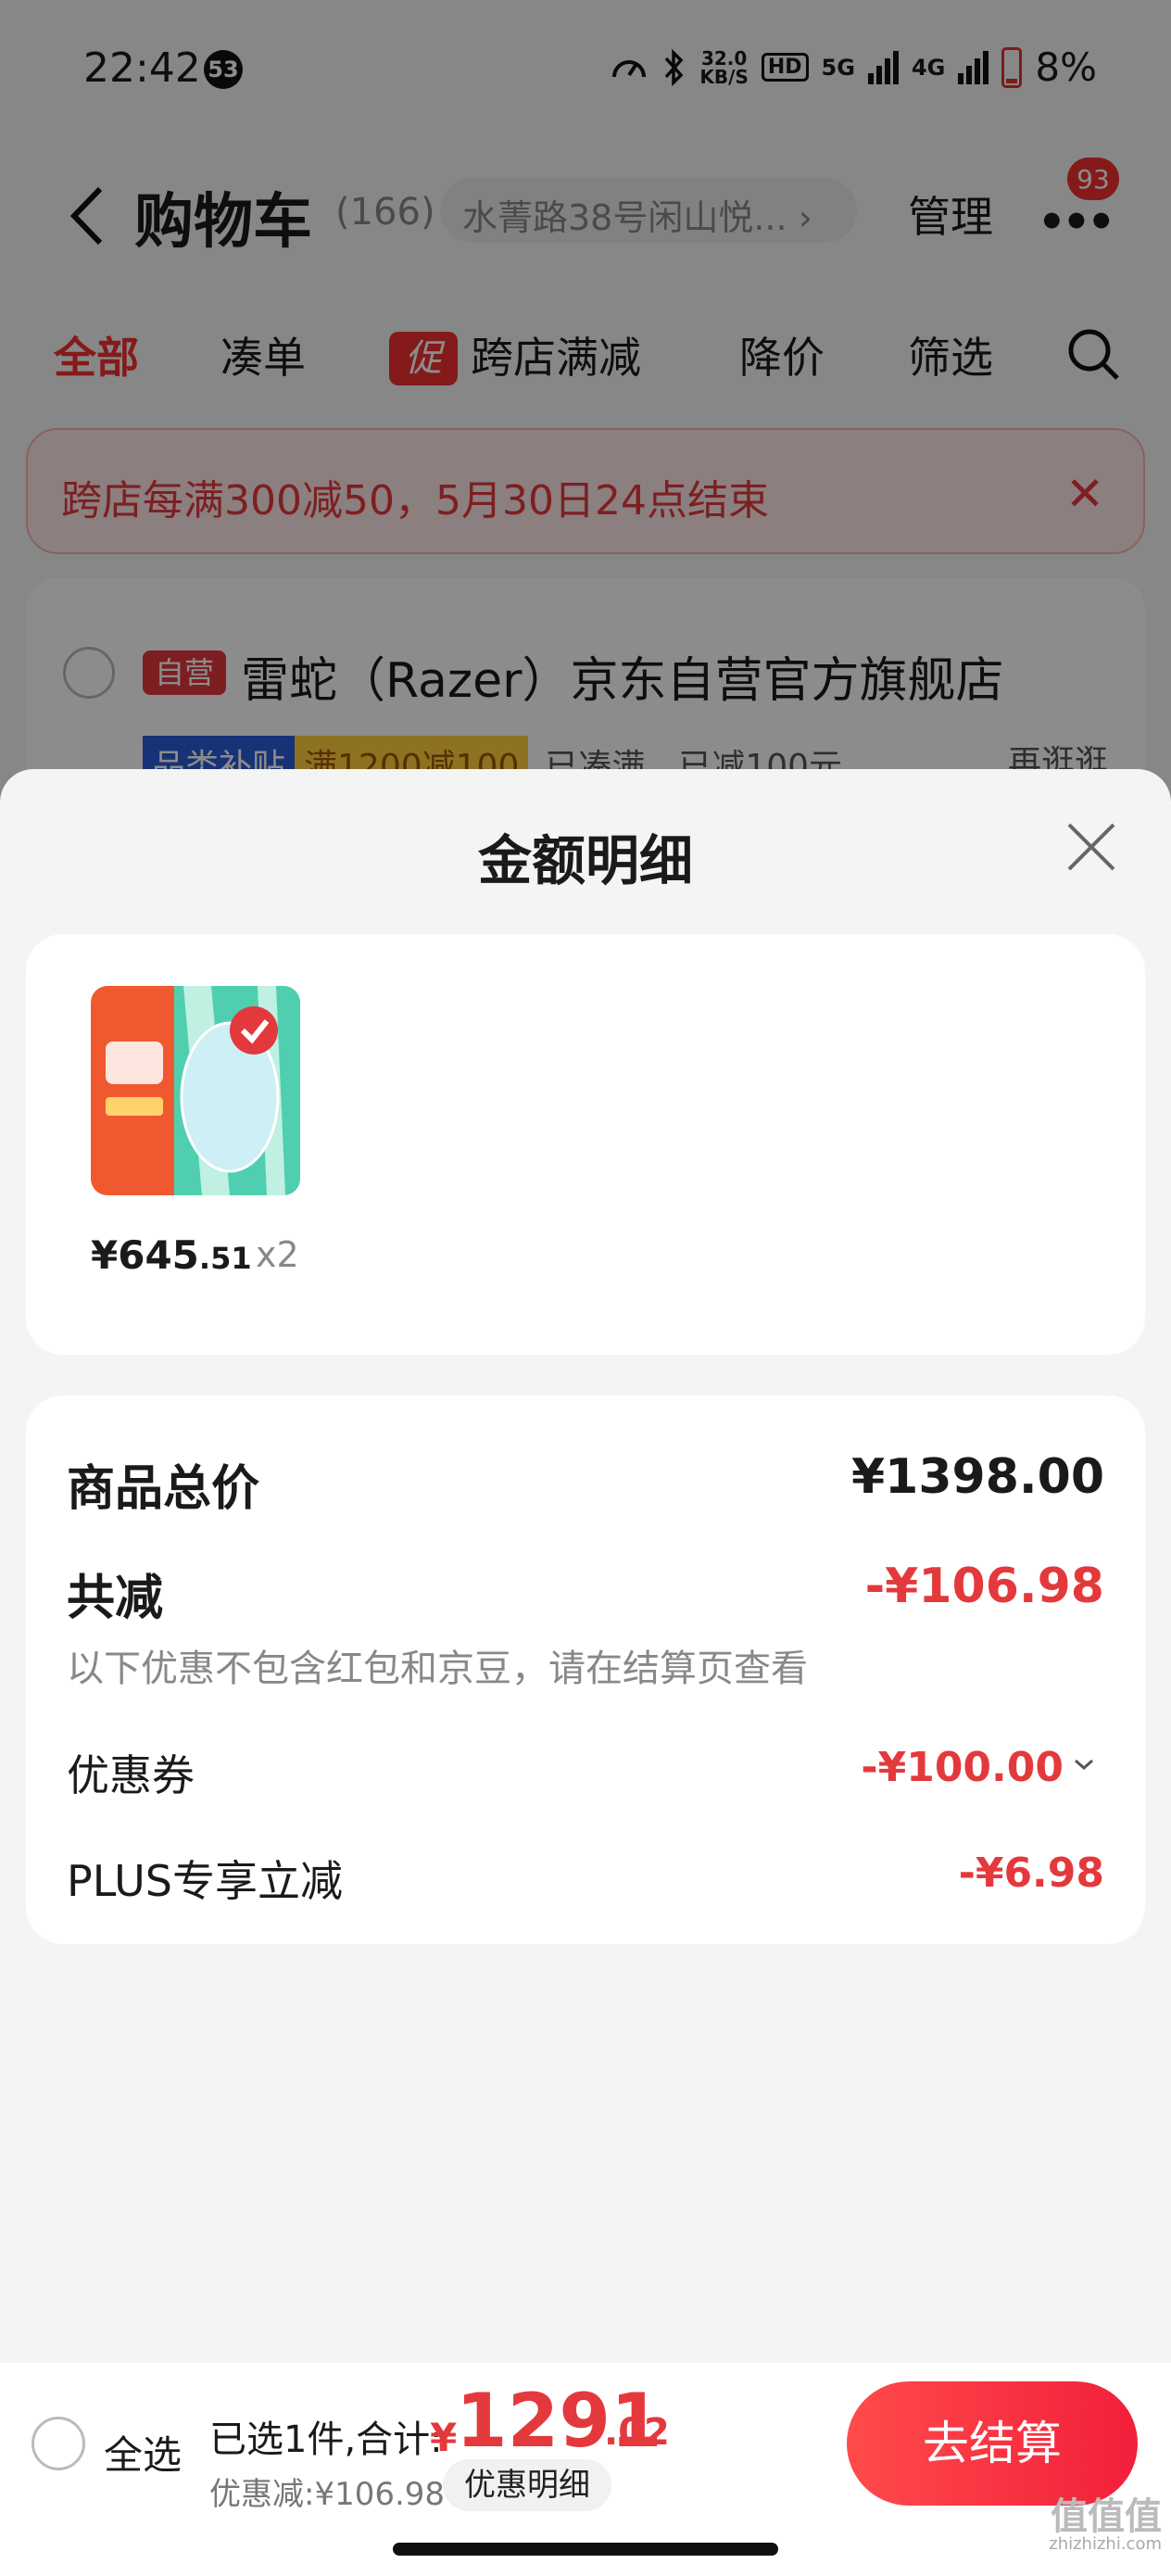 This screenshot has width=1171, height=2576. I want to click on watermark: 值值值 zhizhizhi.com, so click(1105, 2526).